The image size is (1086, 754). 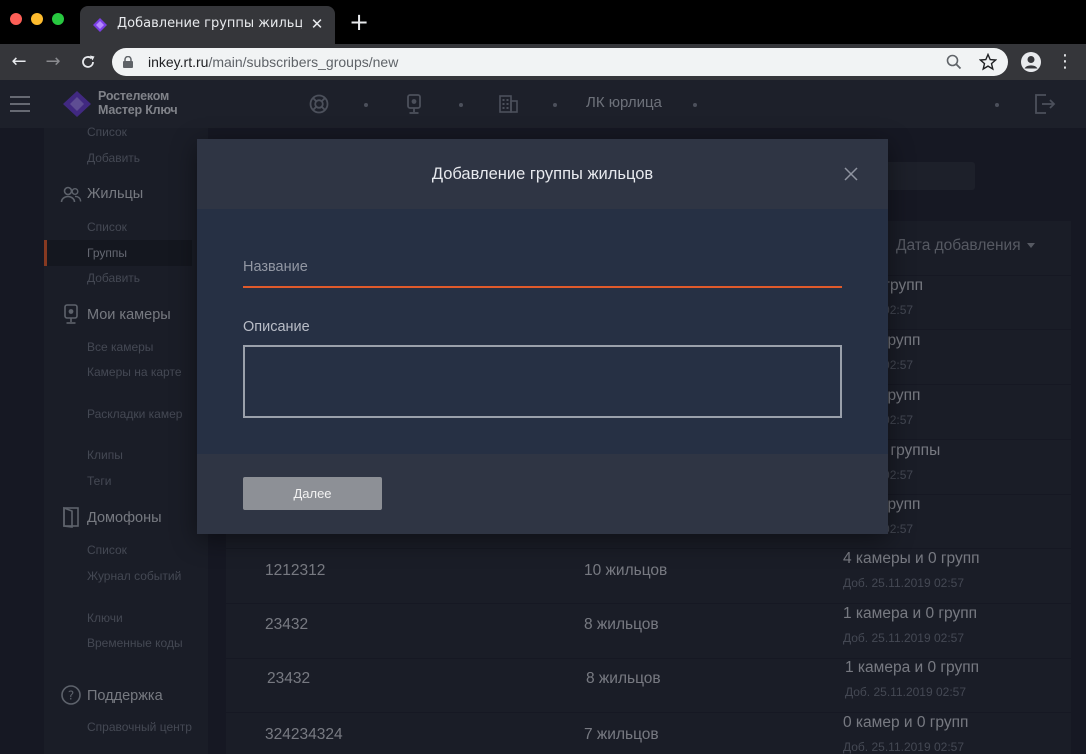 What do you see at coordinates (851, 174) in the screenshot?
I see `close-icon` at bounding box center [851, 174].